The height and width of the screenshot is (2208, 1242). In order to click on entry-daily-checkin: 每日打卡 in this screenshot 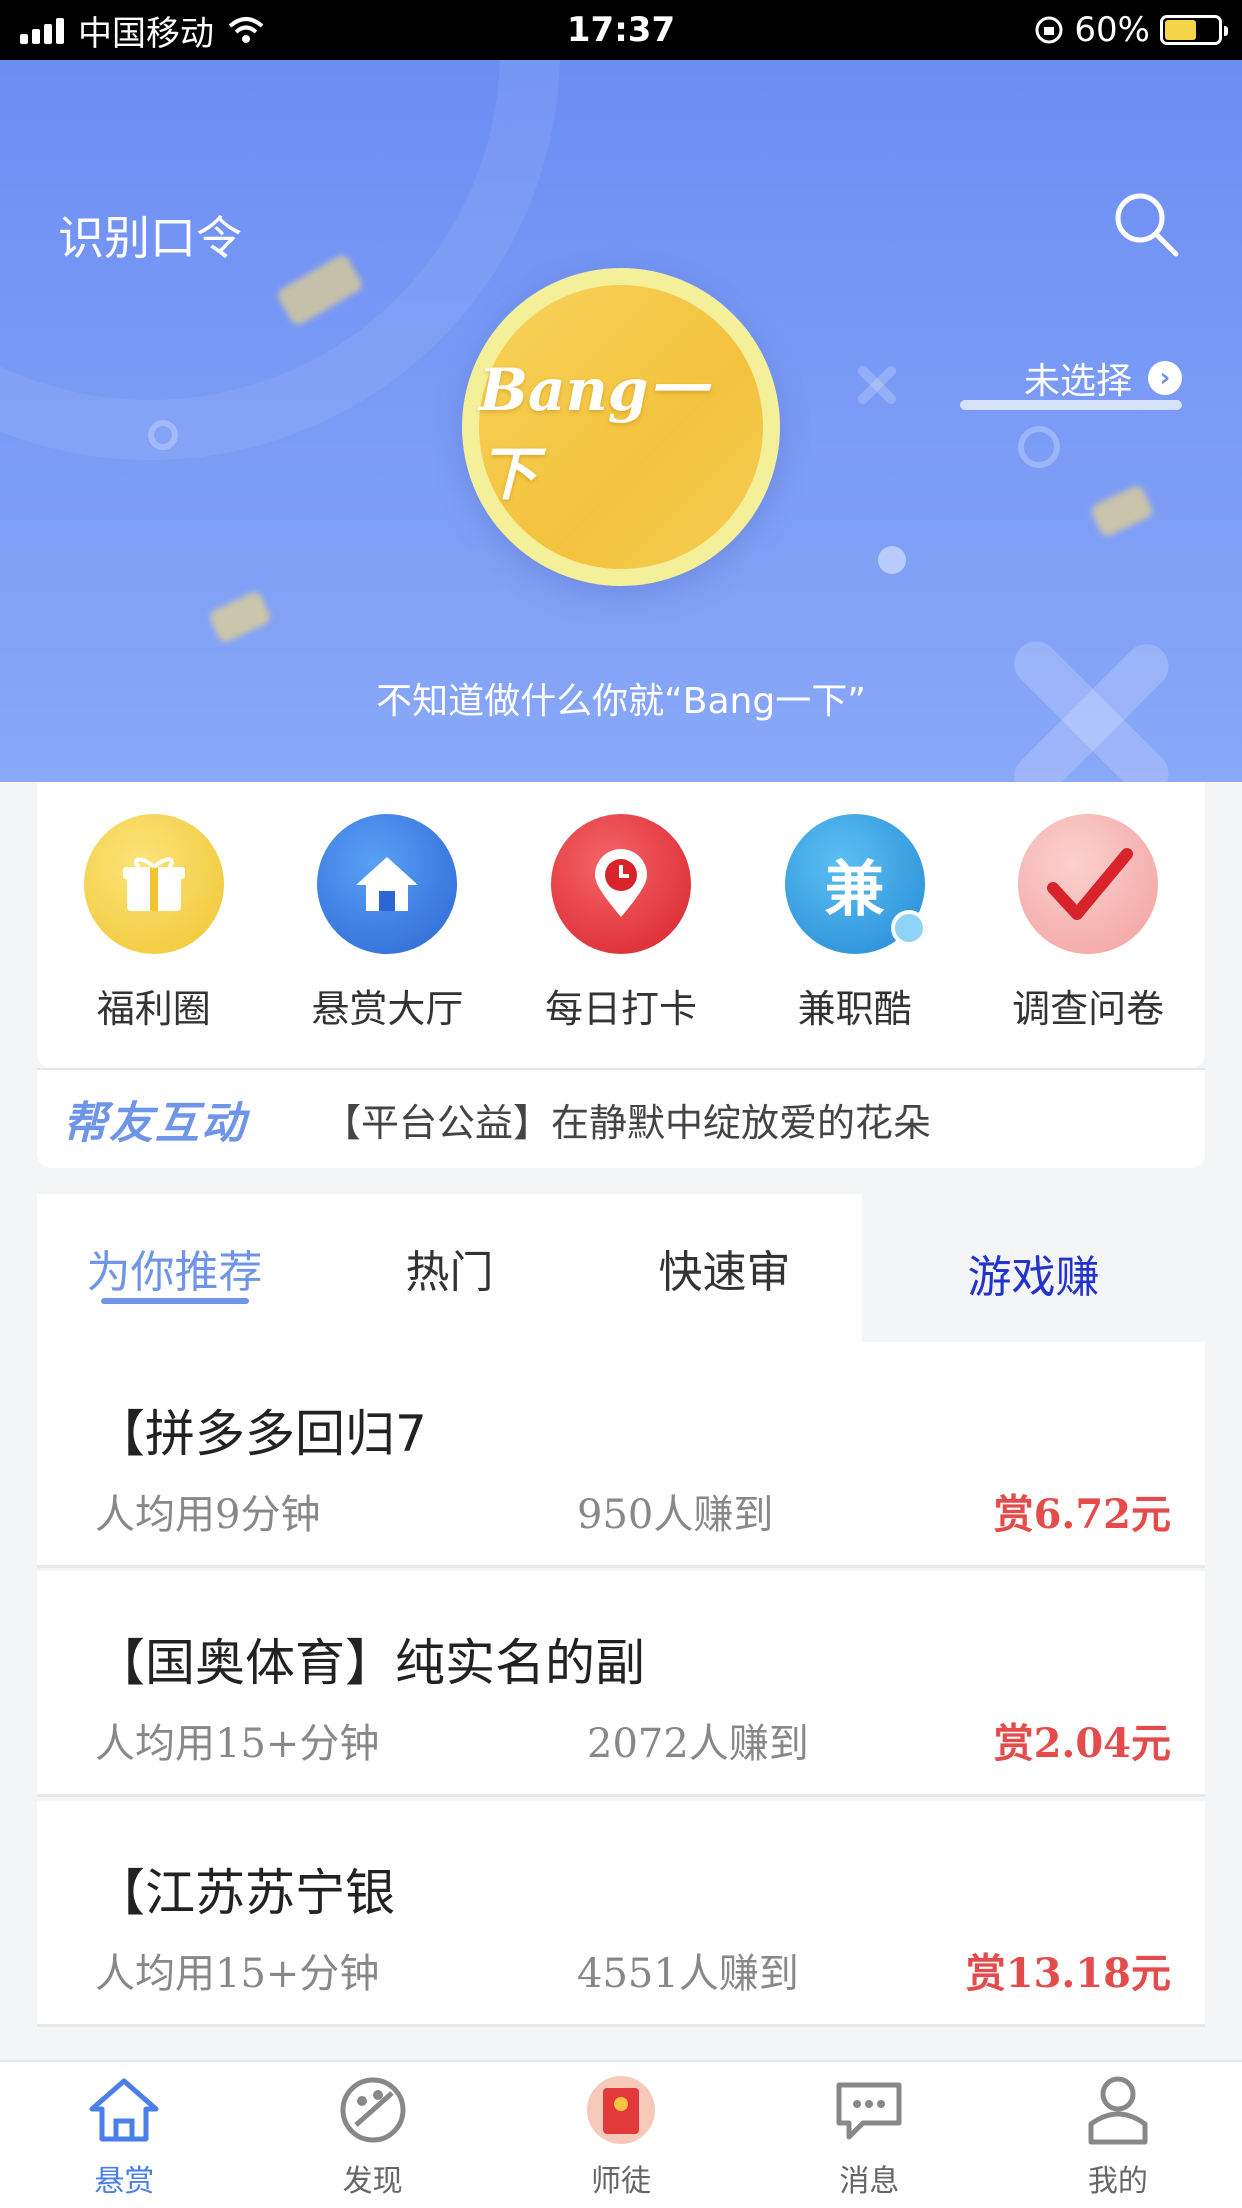, I will do `click(621, 923)`.